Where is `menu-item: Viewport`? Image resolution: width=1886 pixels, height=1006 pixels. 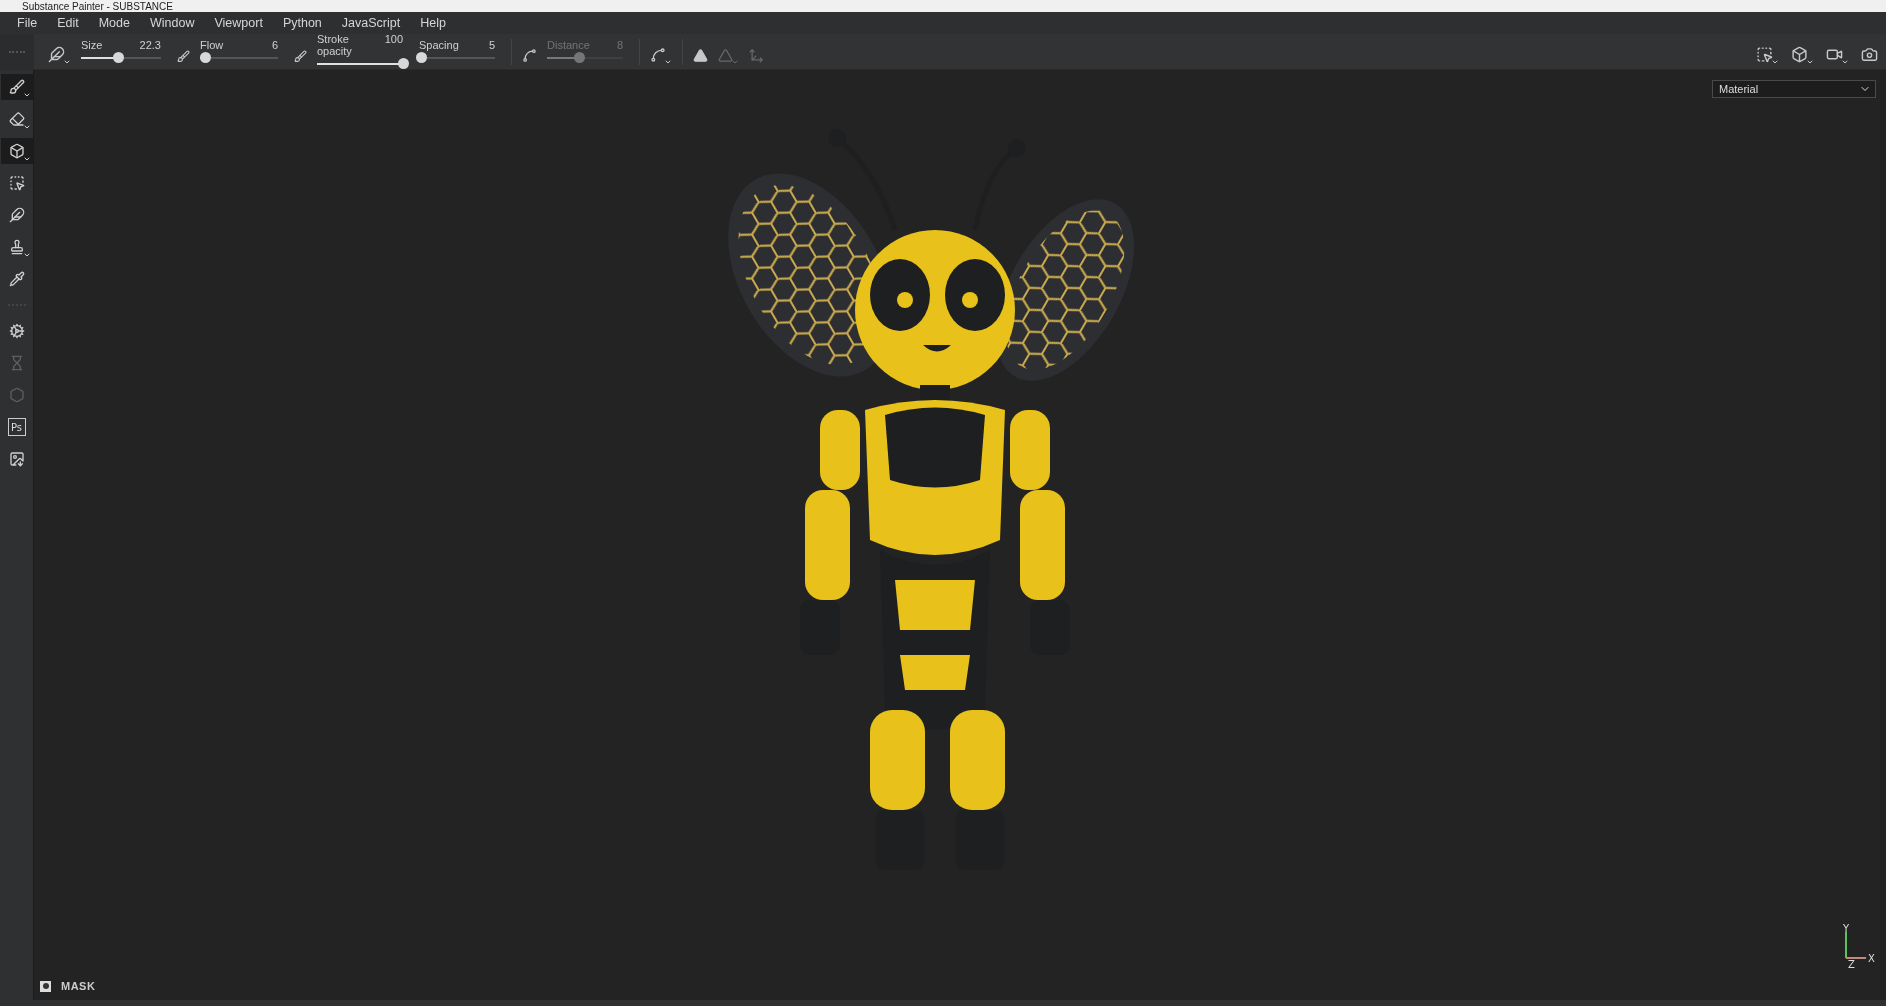
menu-item: Viewport is located at coordinates (239, 23).